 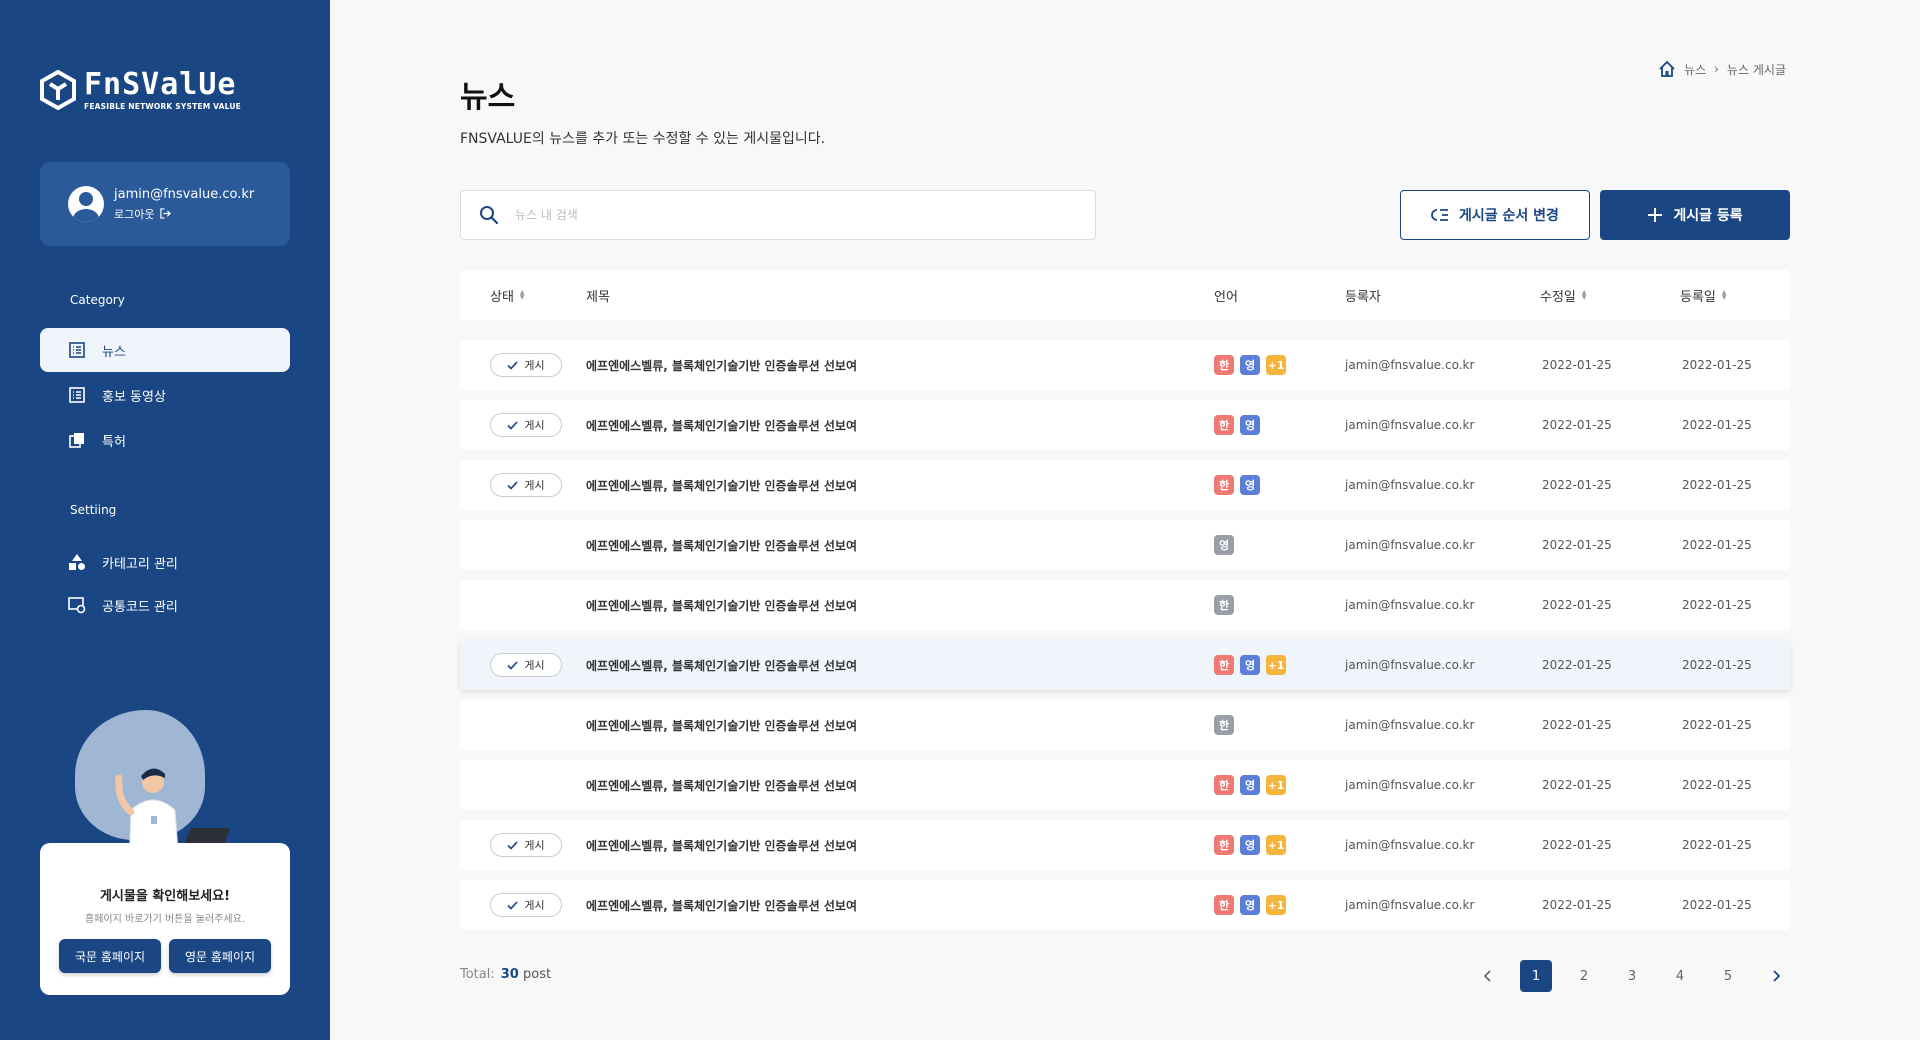 What do you see at coordinates (184, 214) in the screenshot?
I see `logout-button: 로그아웃` at bounding box center [184, 214].